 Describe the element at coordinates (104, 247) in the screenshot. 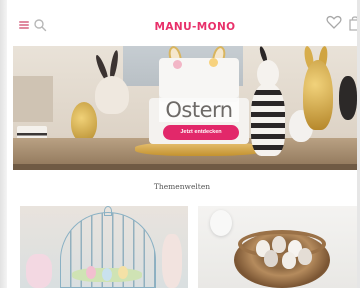

I see `theme-tile-birdcage` at that location.